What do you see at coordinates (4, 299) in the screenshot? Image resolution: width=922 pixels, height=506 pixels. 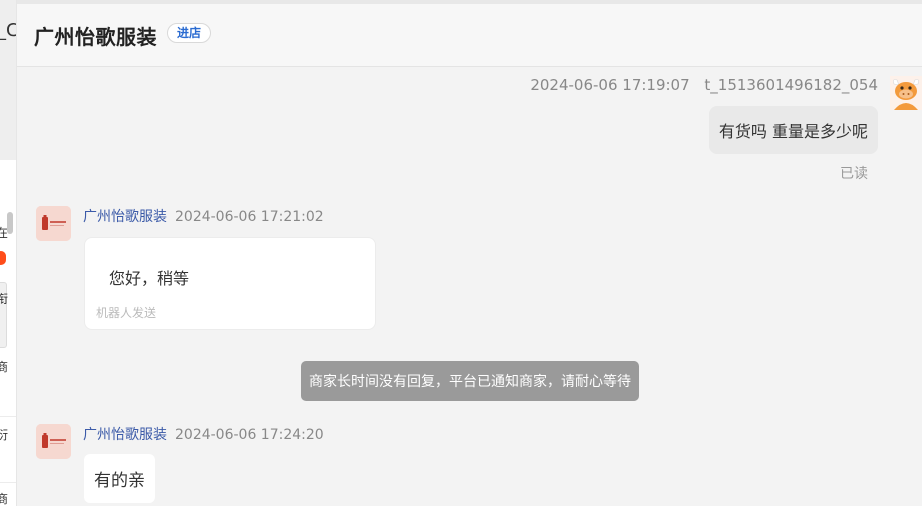 I see `conversation-list-fragment: 衔` at bounding box center [4, 299].